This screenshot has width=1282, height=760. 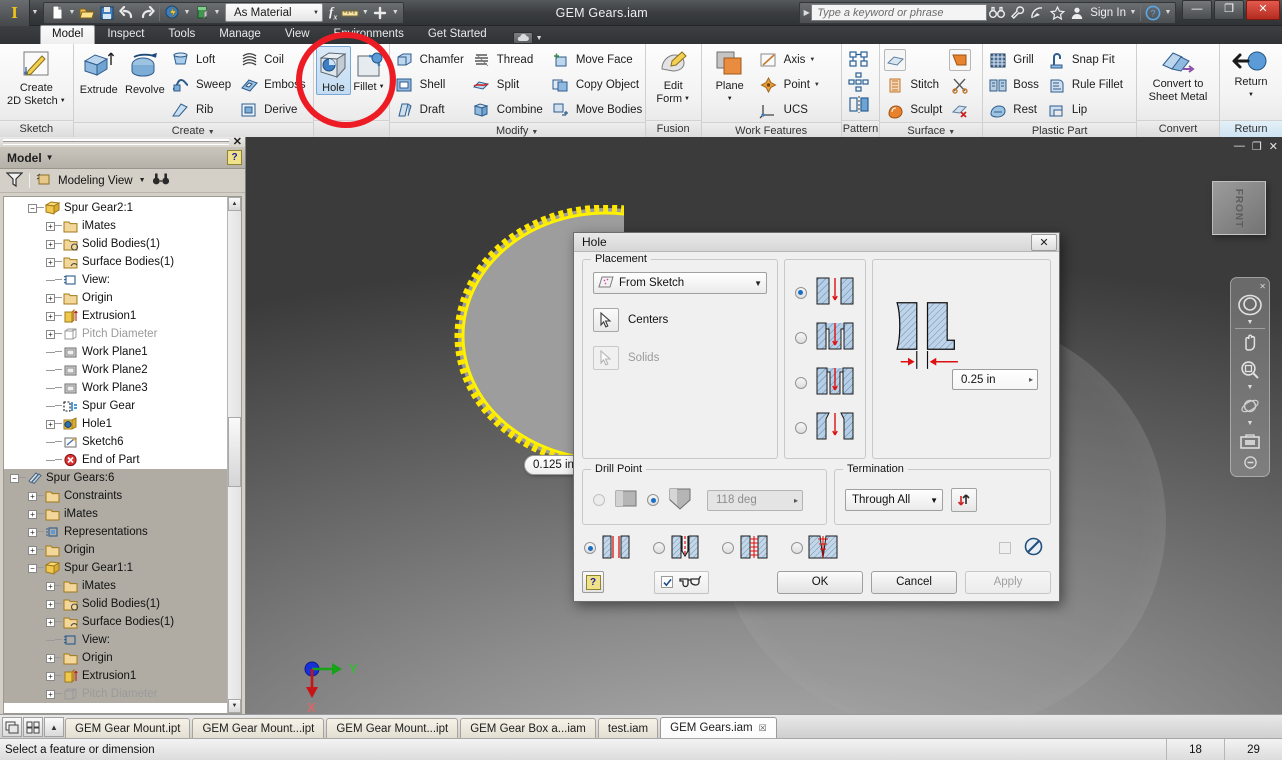 I want to click on centers-selector-row: Centers, so click(x=680, y=320).